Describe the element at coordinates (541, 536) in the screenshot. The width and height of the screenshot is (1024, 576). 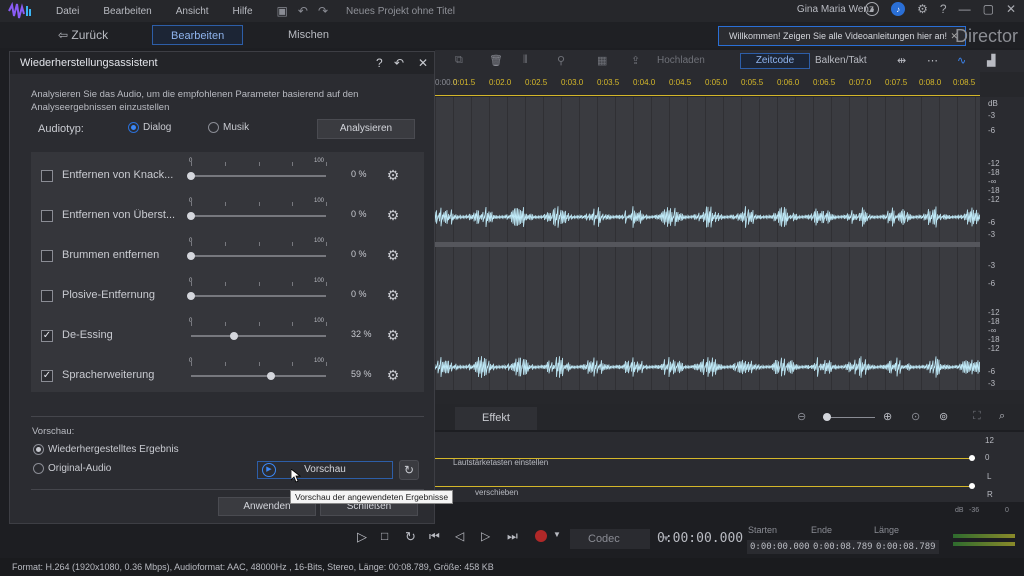
I see `record-icon` at that location.